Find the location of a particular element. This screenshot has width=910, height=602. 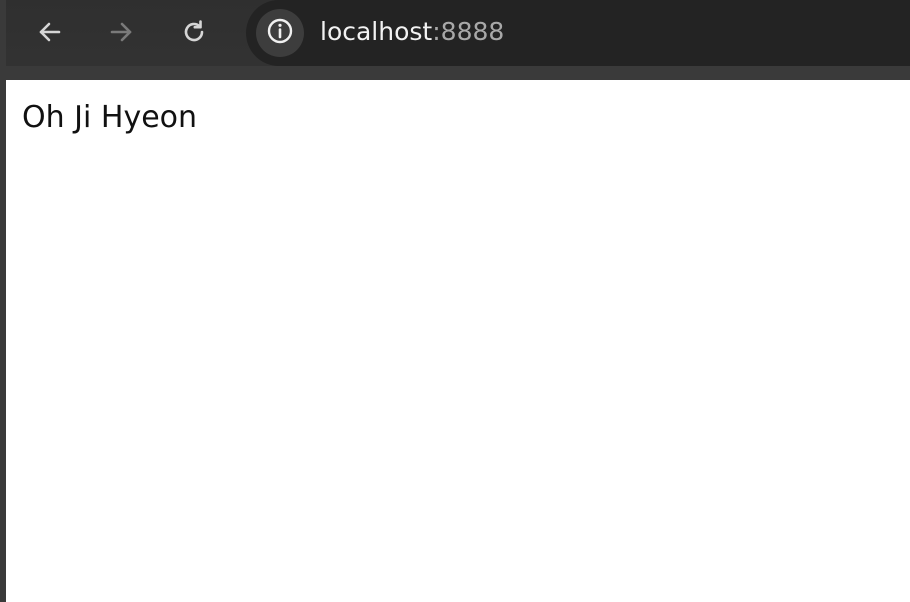

back-button is located at coordinates (50, 32).